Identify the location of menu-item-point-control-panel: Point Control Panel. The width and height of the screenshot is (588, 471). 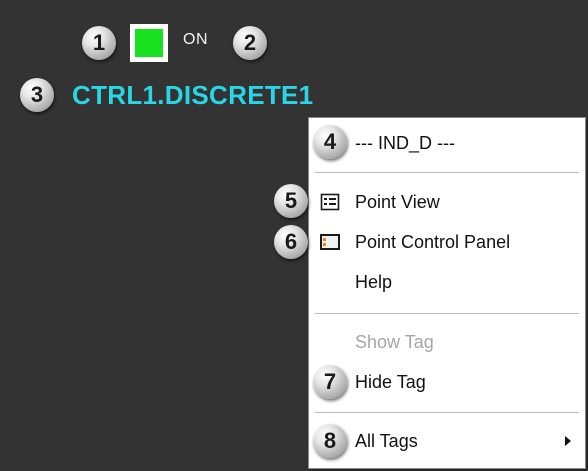
(447, 242).